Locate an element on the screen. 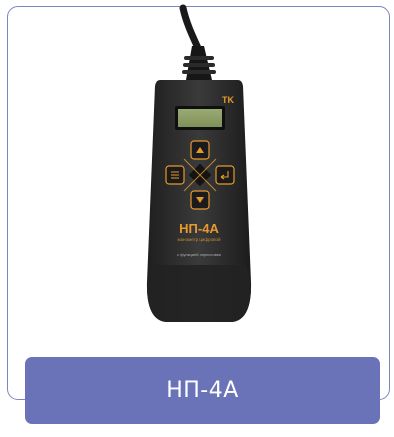  device-subtitle: манометр цифровой is located at coordinates (198, 239).